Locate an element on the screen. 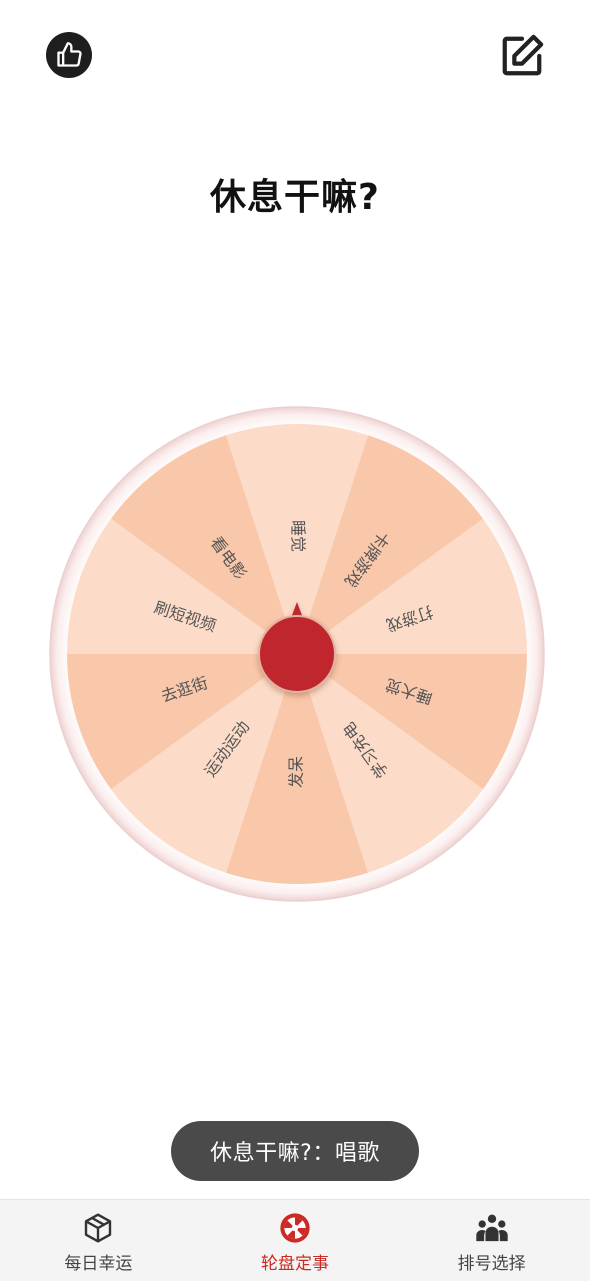  bottom-nav: 每日幸运 轮盘定事 排号选择 is located at coordinates (295, 1240).